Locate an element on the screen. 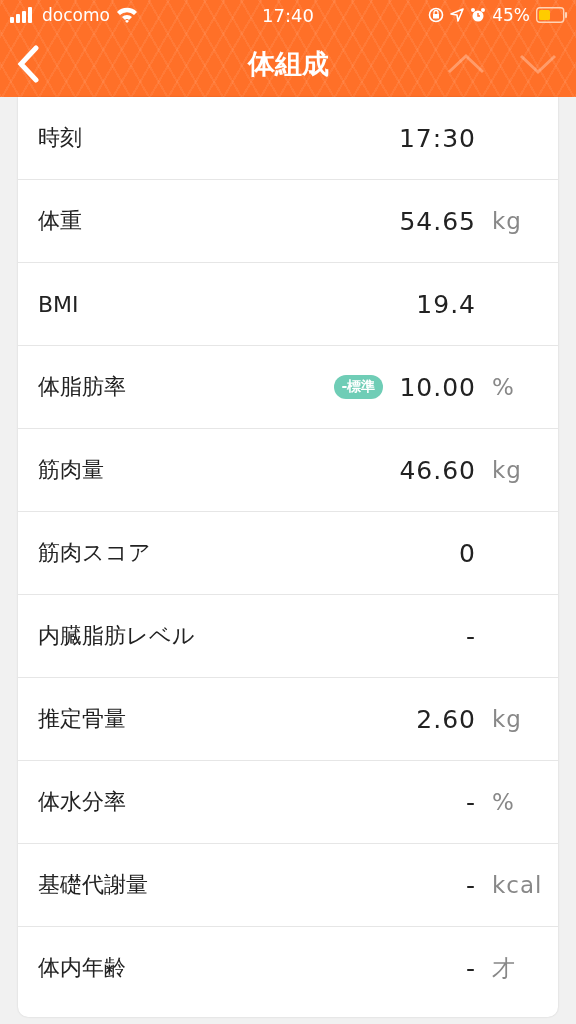 The width and height of the screenshot is (576, 1024). battery-icon is located at coordinates (552, 15).